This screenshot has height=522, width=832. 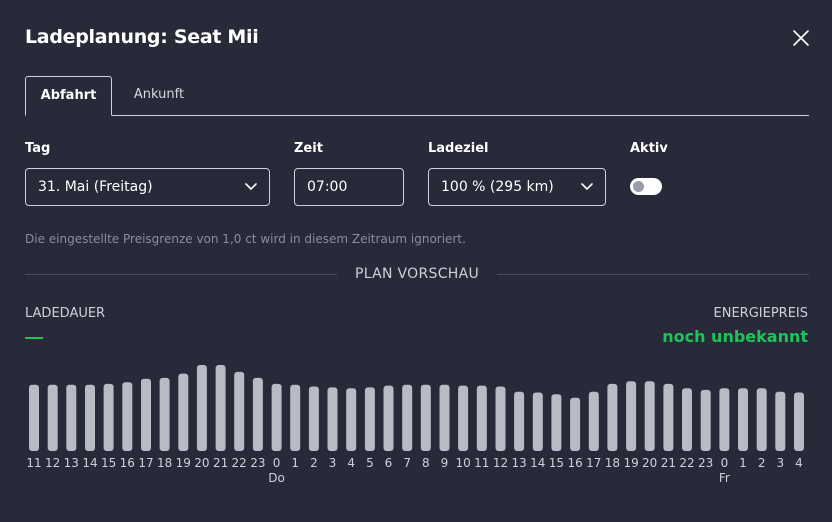 I want to click on toggle-knob, so click(x=638, y=186).